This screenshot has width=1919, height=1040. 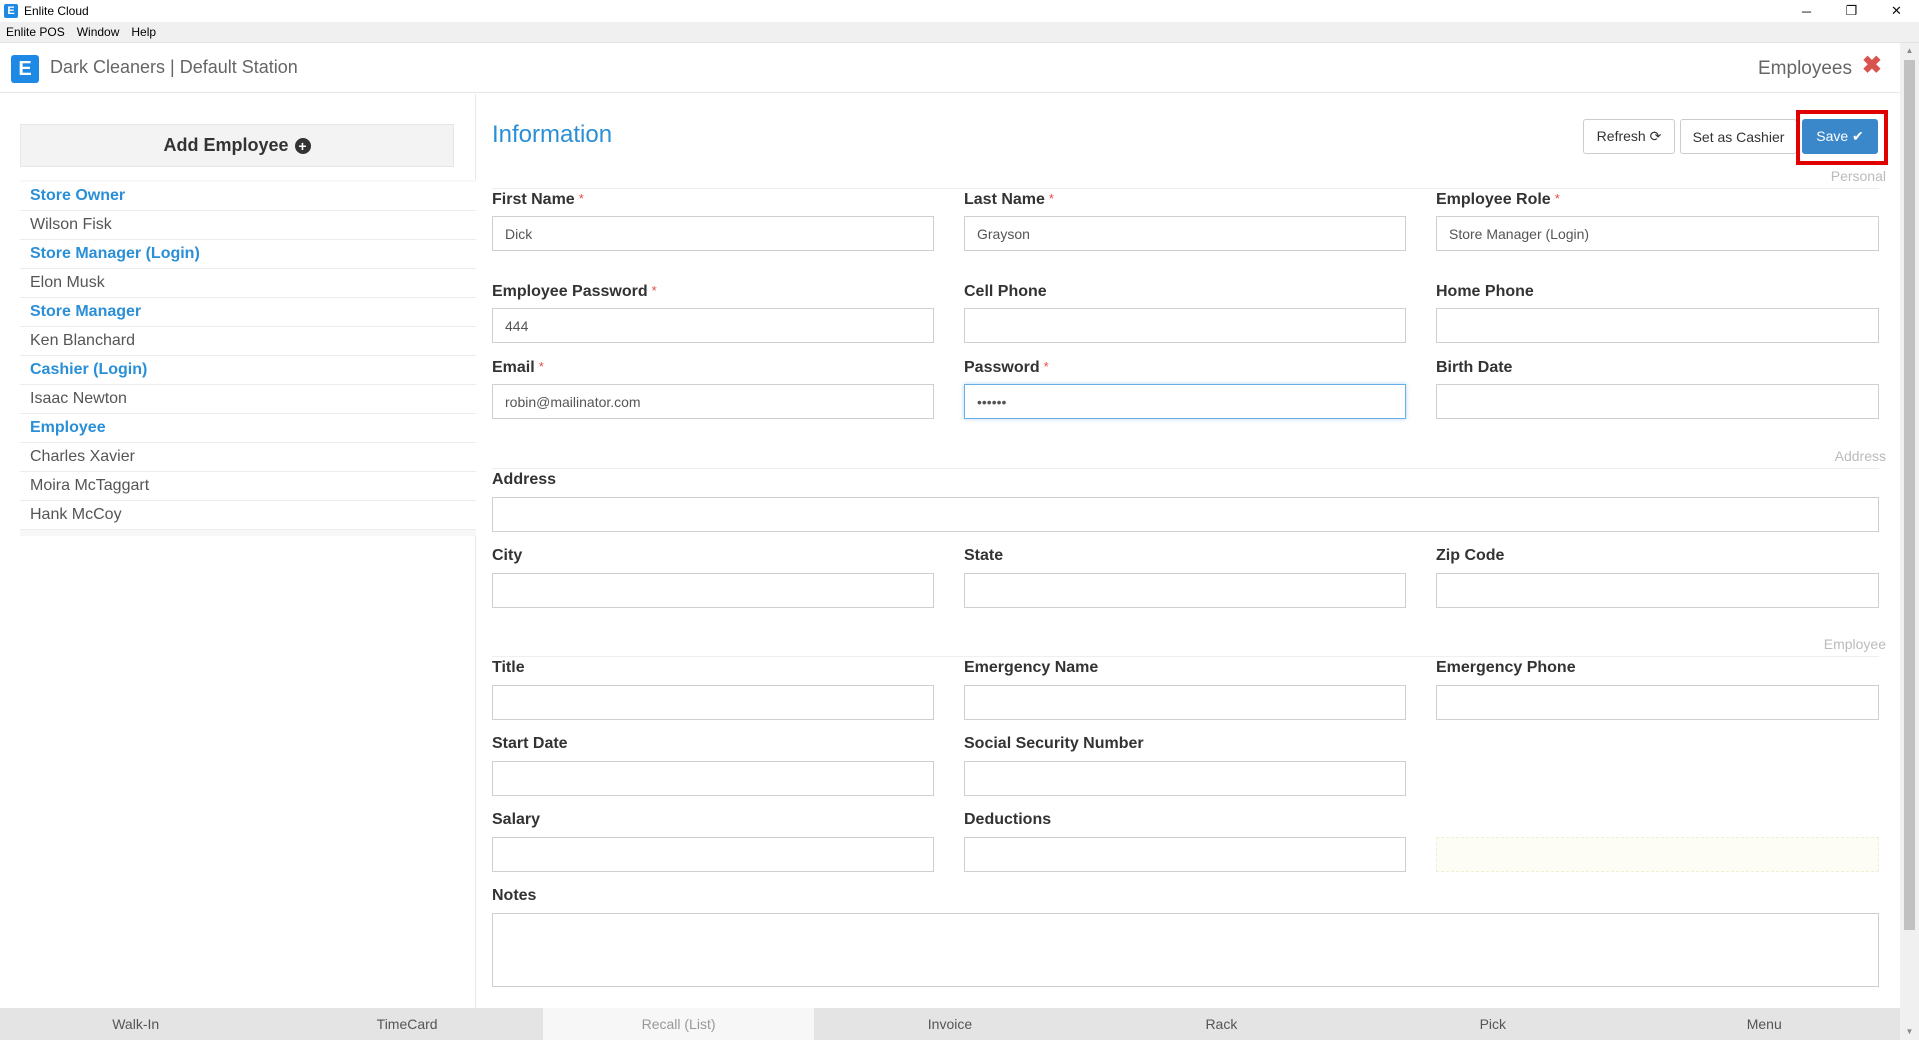 I want to click on role-group-header: Store Owner, so click(x=248, y=196).